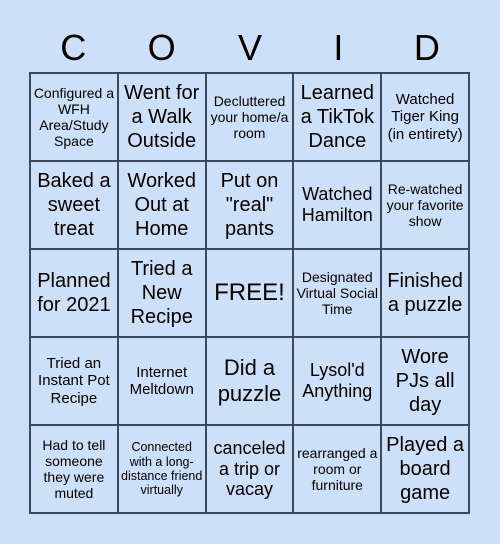  I want to click on header-letter-o: O, so click(161, 47).